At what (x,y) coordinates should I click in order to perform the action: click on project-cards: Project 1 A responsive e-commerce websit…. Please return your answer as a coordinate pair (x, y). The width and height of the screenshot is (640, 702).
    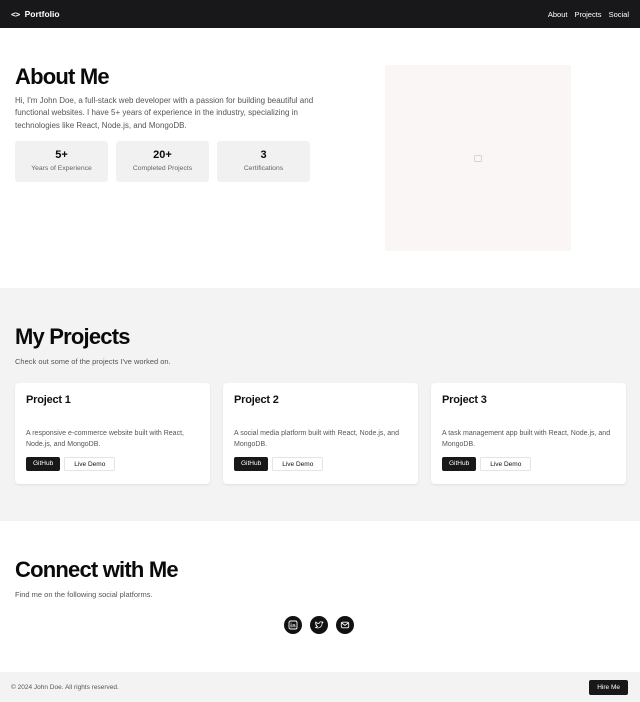
    Looking at the image, I should click on (320, 433).